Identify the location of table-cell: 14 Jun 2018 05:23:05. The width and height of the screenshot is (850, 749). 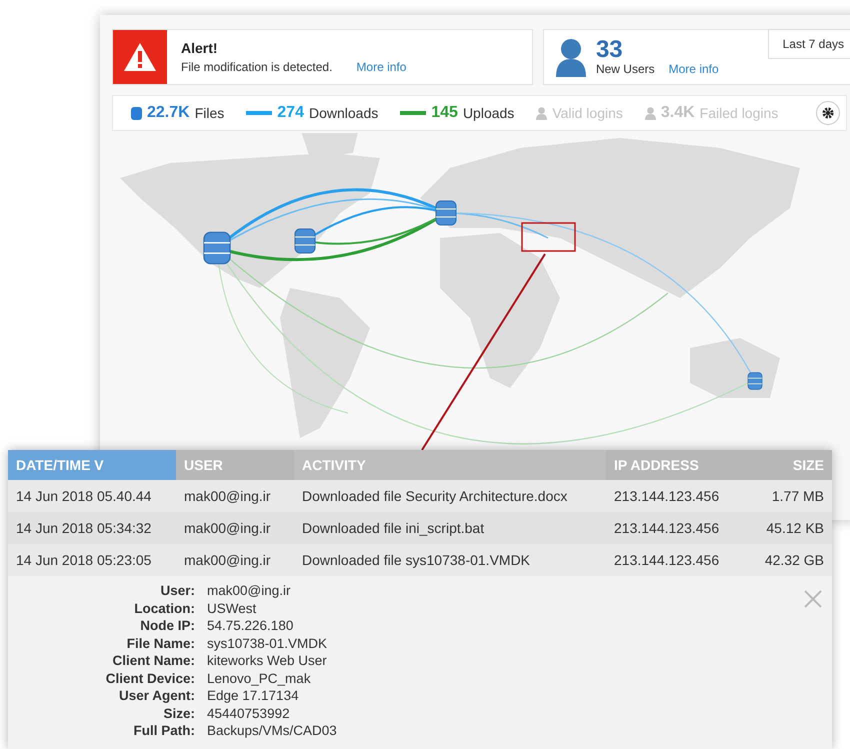
(92, 560).